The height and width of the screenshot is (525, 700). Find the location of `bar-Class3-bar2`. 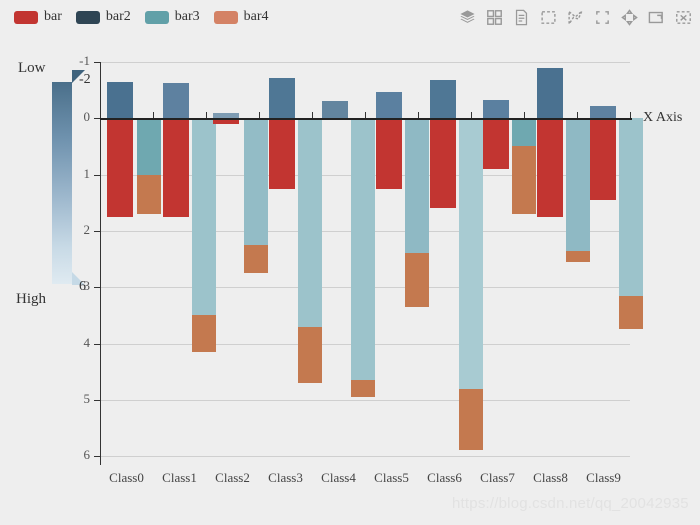

bar-Class3-bar2 is located at coordinates (282, 98).